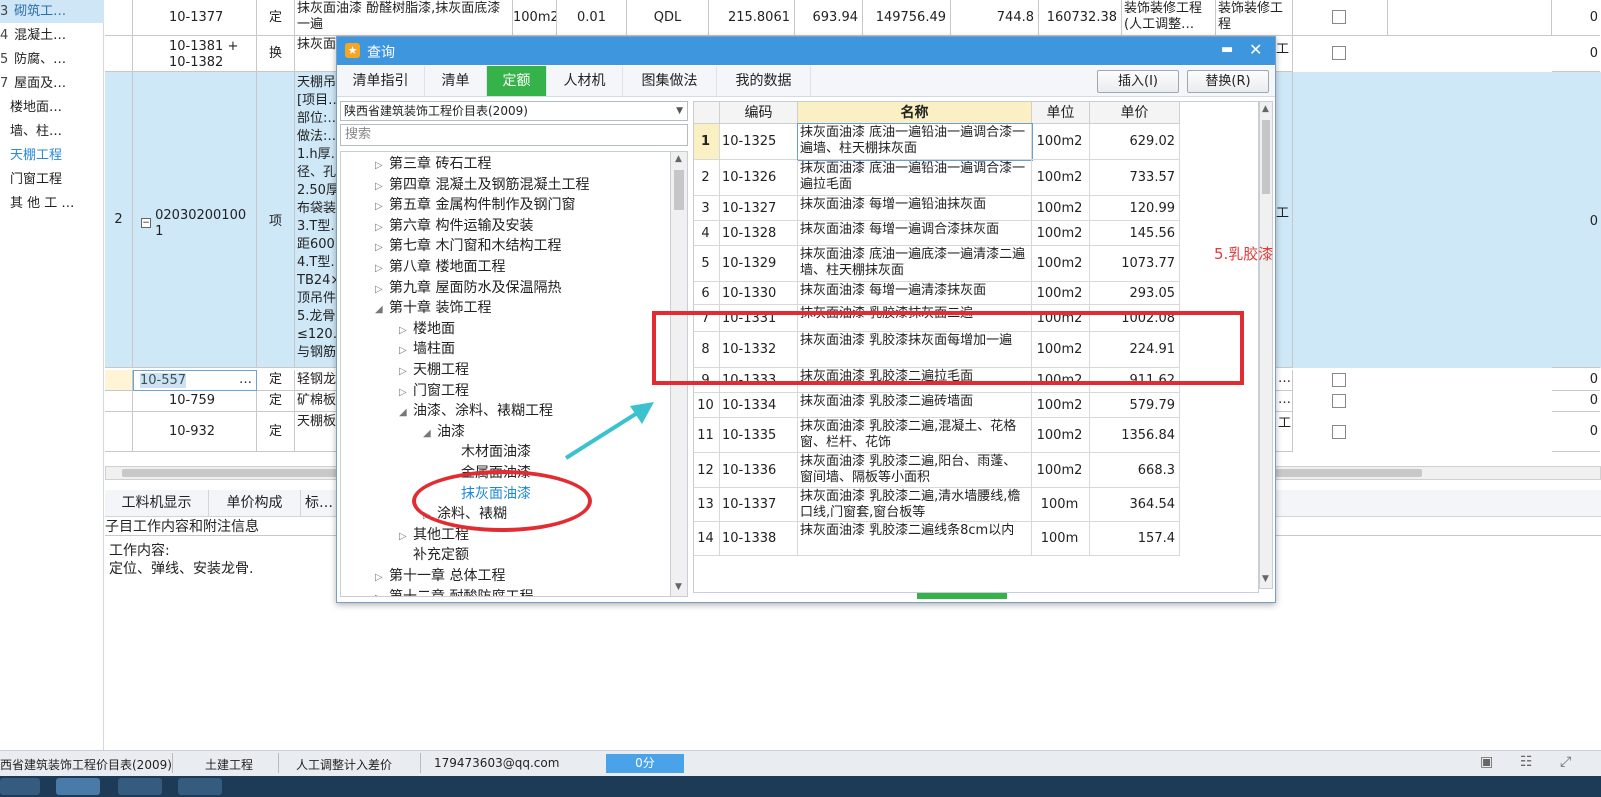  What do you see at coordinates (434, 370) in the screenshot?
I see `tree-node: ▷ 天棚工程` at bounding box center [434, 370].